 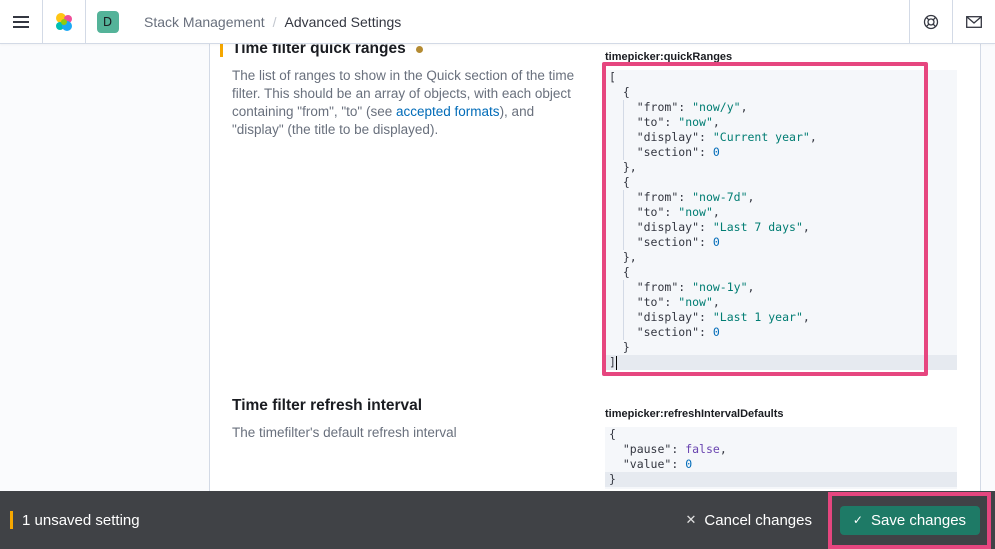 I want to click on mail-icon, so click(x=974, y=21).